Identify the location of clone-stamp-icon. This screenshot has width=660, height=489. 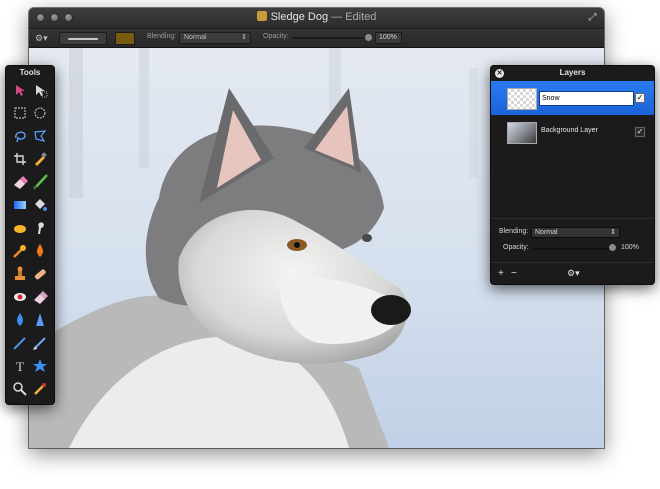
(20, 274).